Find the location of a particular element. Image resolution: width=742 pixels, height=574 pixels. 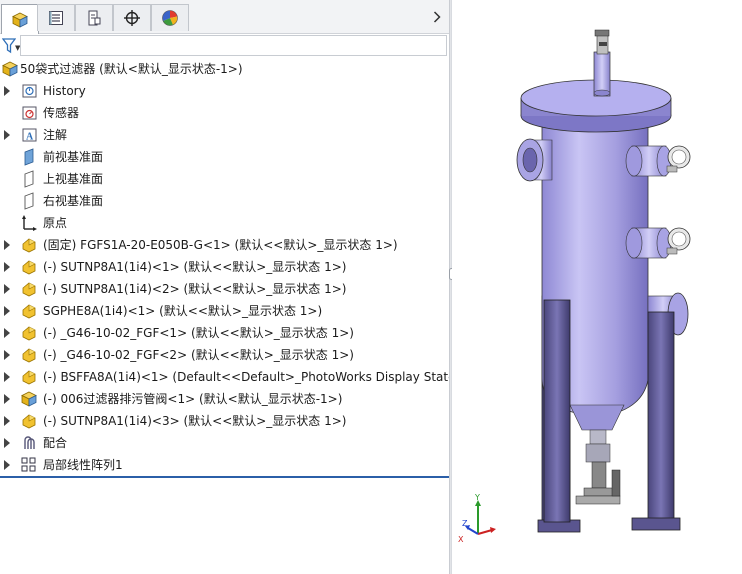

tree-item-label: 局部线性阵列1 is located at coordinates (83, 465).